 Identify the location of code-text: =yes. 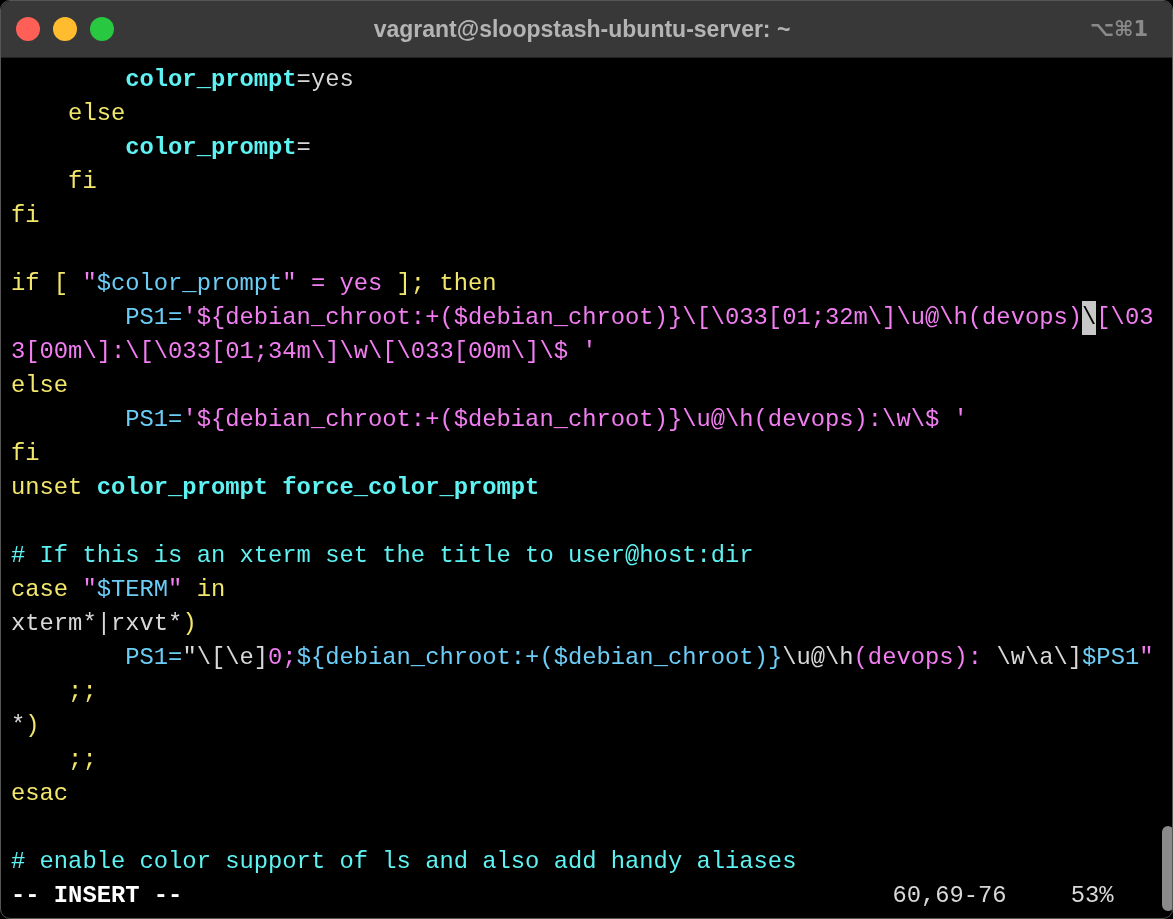
(325, 80).